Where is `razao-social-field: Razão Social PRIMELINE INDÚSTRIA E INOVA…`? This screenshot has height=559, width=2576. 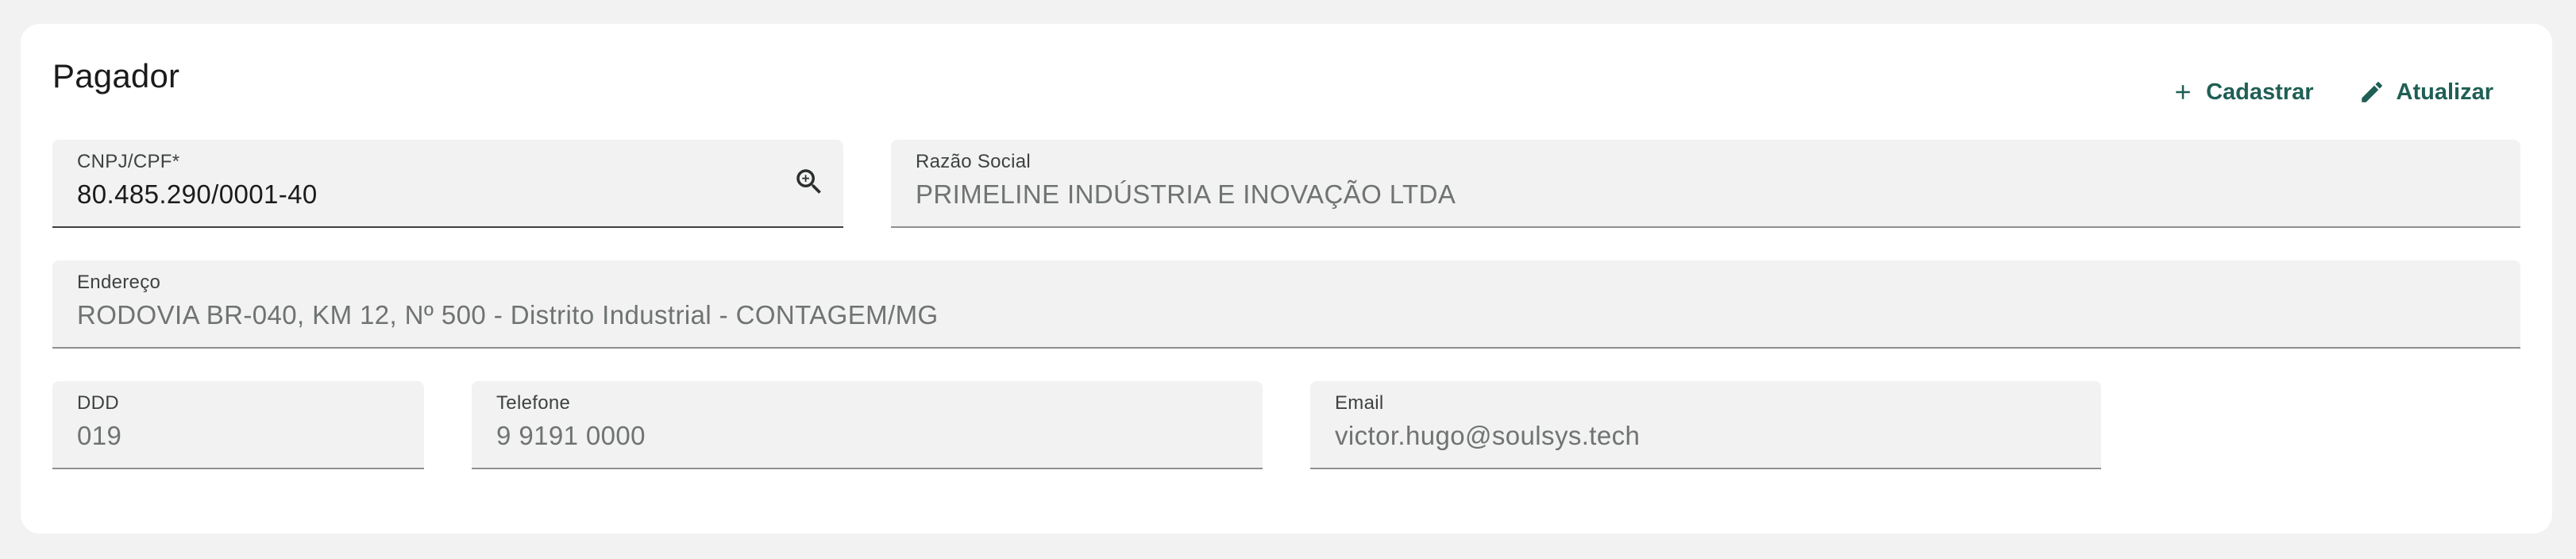
razao-social-field: Razão Social PRIMELINE INDÚSTRIA E INOVA… is located at coordinates (1705, 184).